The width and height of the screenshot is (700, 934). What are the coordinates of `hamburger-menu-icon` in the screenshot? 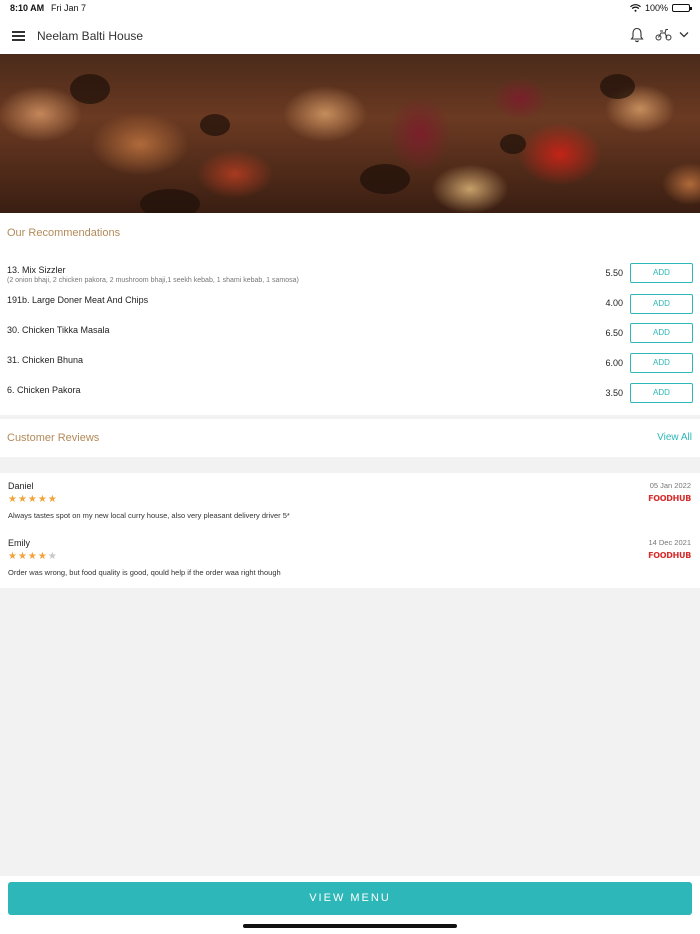 It's located at (18, 36).